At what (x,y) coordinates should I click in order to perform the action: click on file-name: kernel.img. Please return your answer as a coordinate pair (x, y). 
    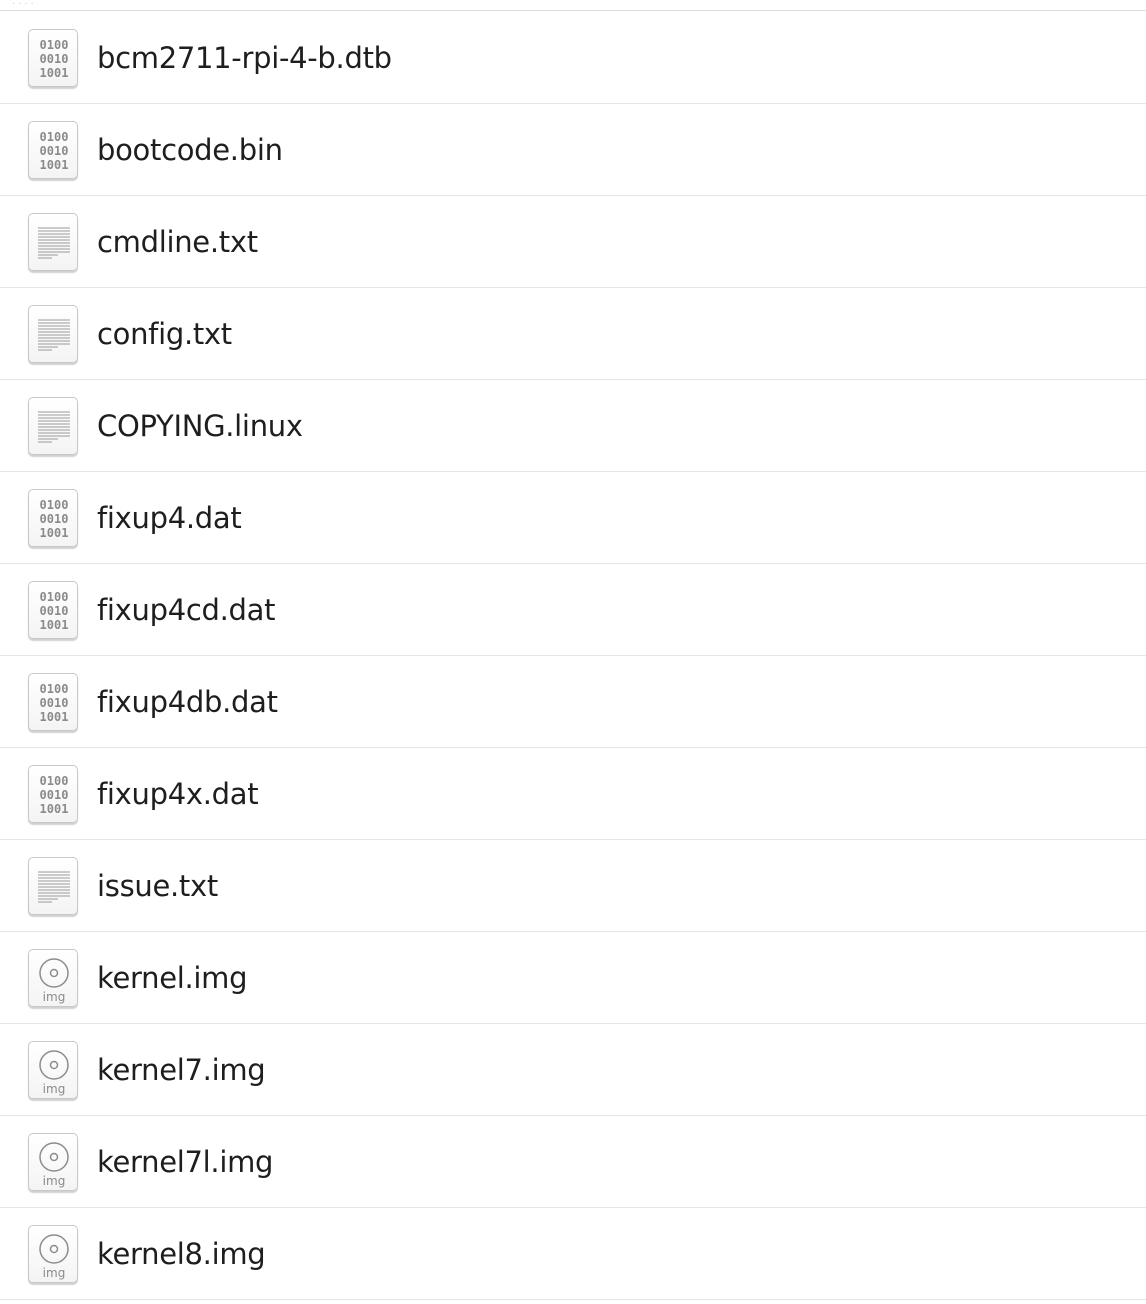
    Looking at the image, I should click on (172, 977).